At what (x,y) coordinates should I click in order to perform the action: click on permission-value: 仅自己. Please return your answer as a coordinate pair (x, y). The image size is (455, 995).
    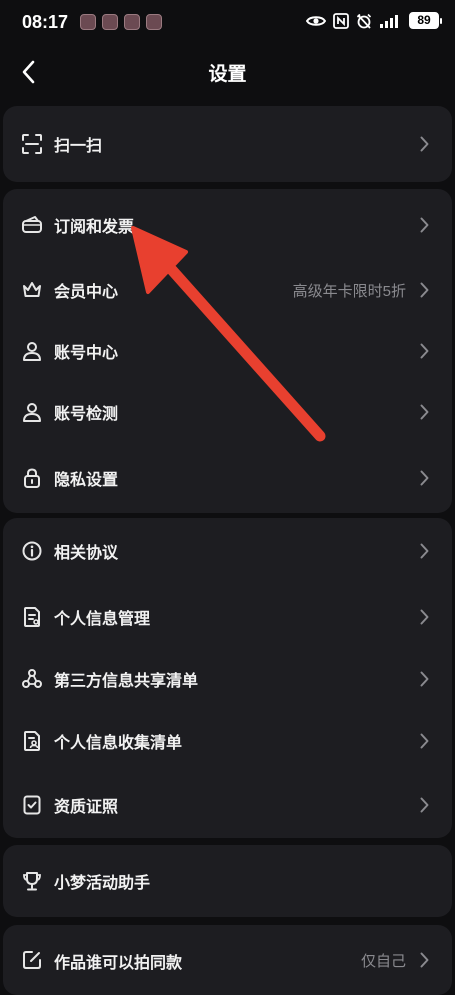
    Looking at the image, I should click on (383, 961).